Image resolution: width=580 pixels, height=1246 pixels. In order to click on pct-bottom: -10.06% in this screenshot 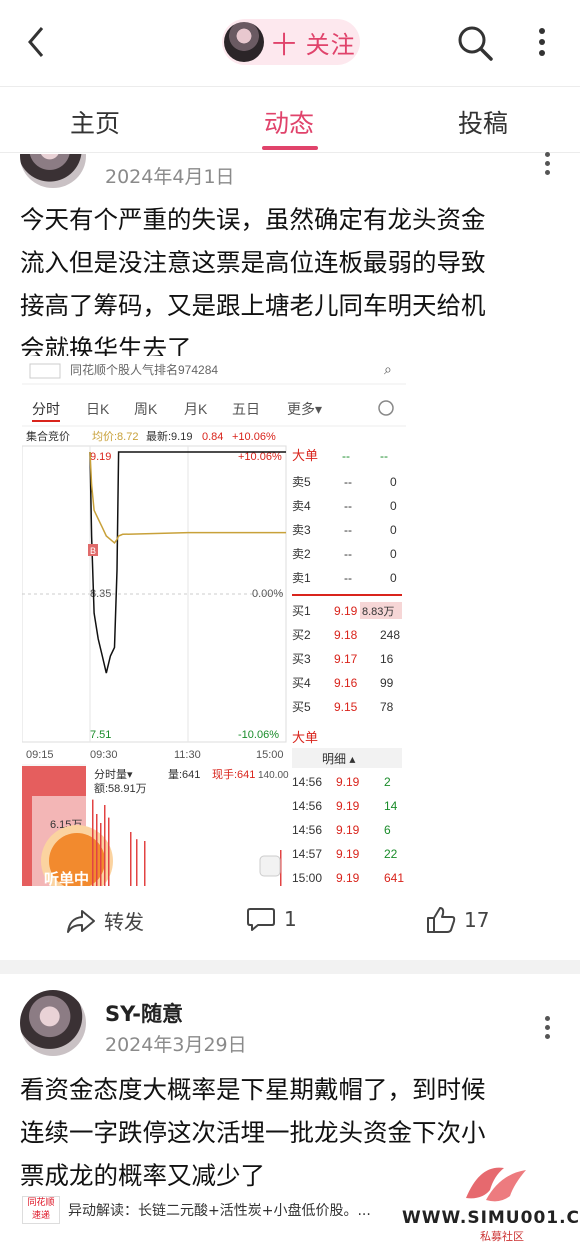, I will do `click(258, 735)`.